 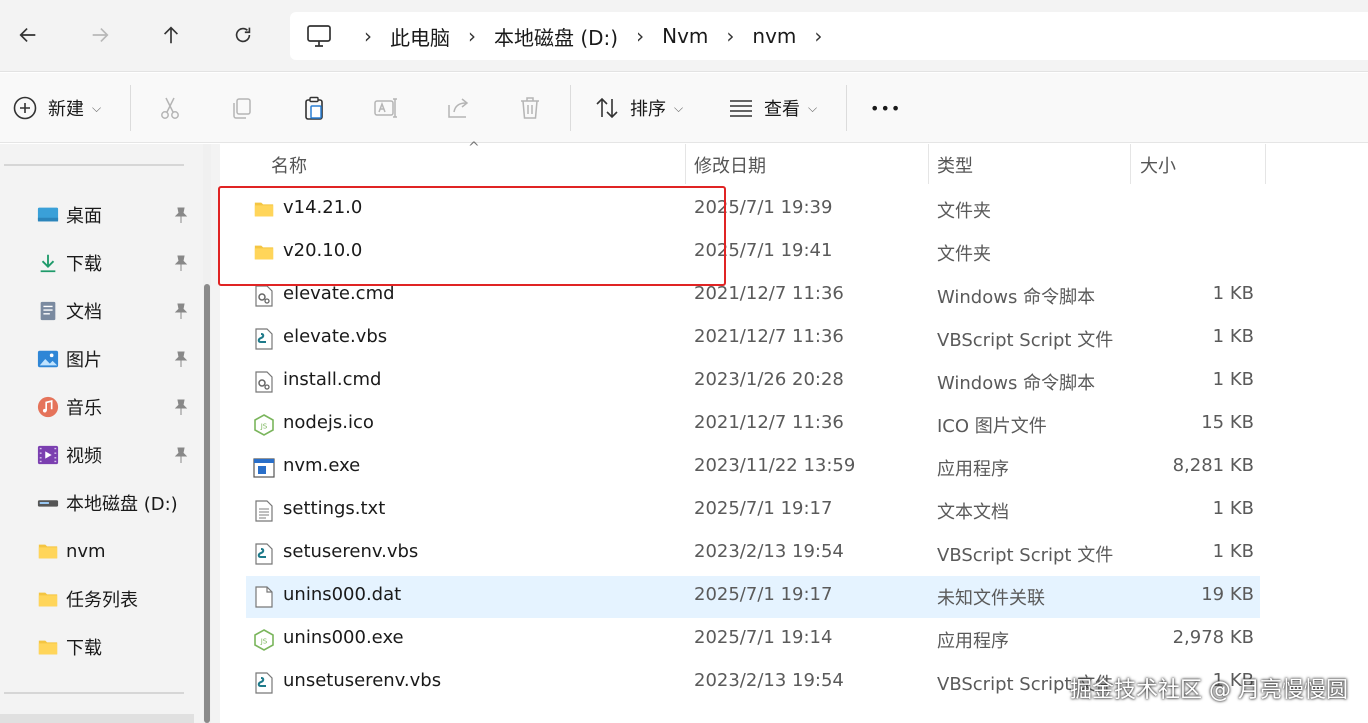 What do you see at coordinates (48, 647) in the screenshot?
I see `folder-icon` at bounding box center [48, 647].